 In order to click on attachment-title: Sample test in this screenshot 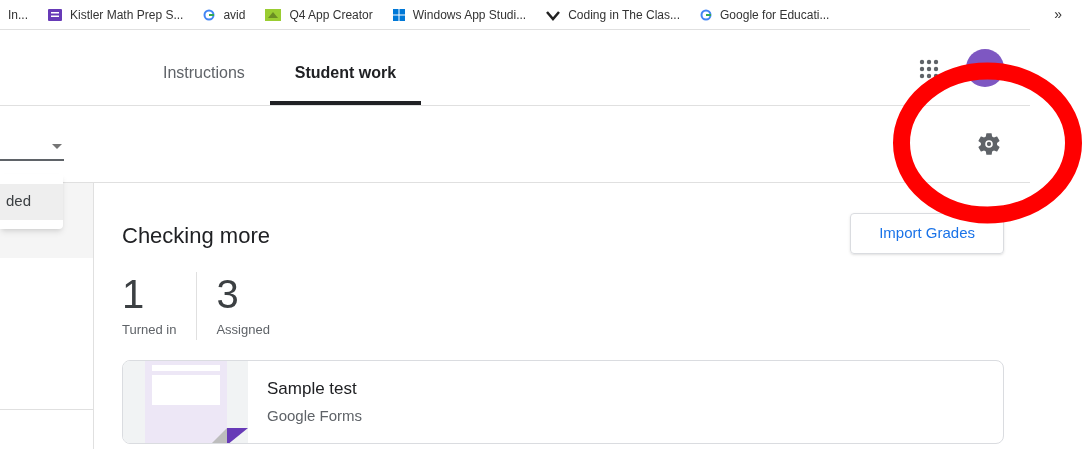, I will do `click(312, 389)`.